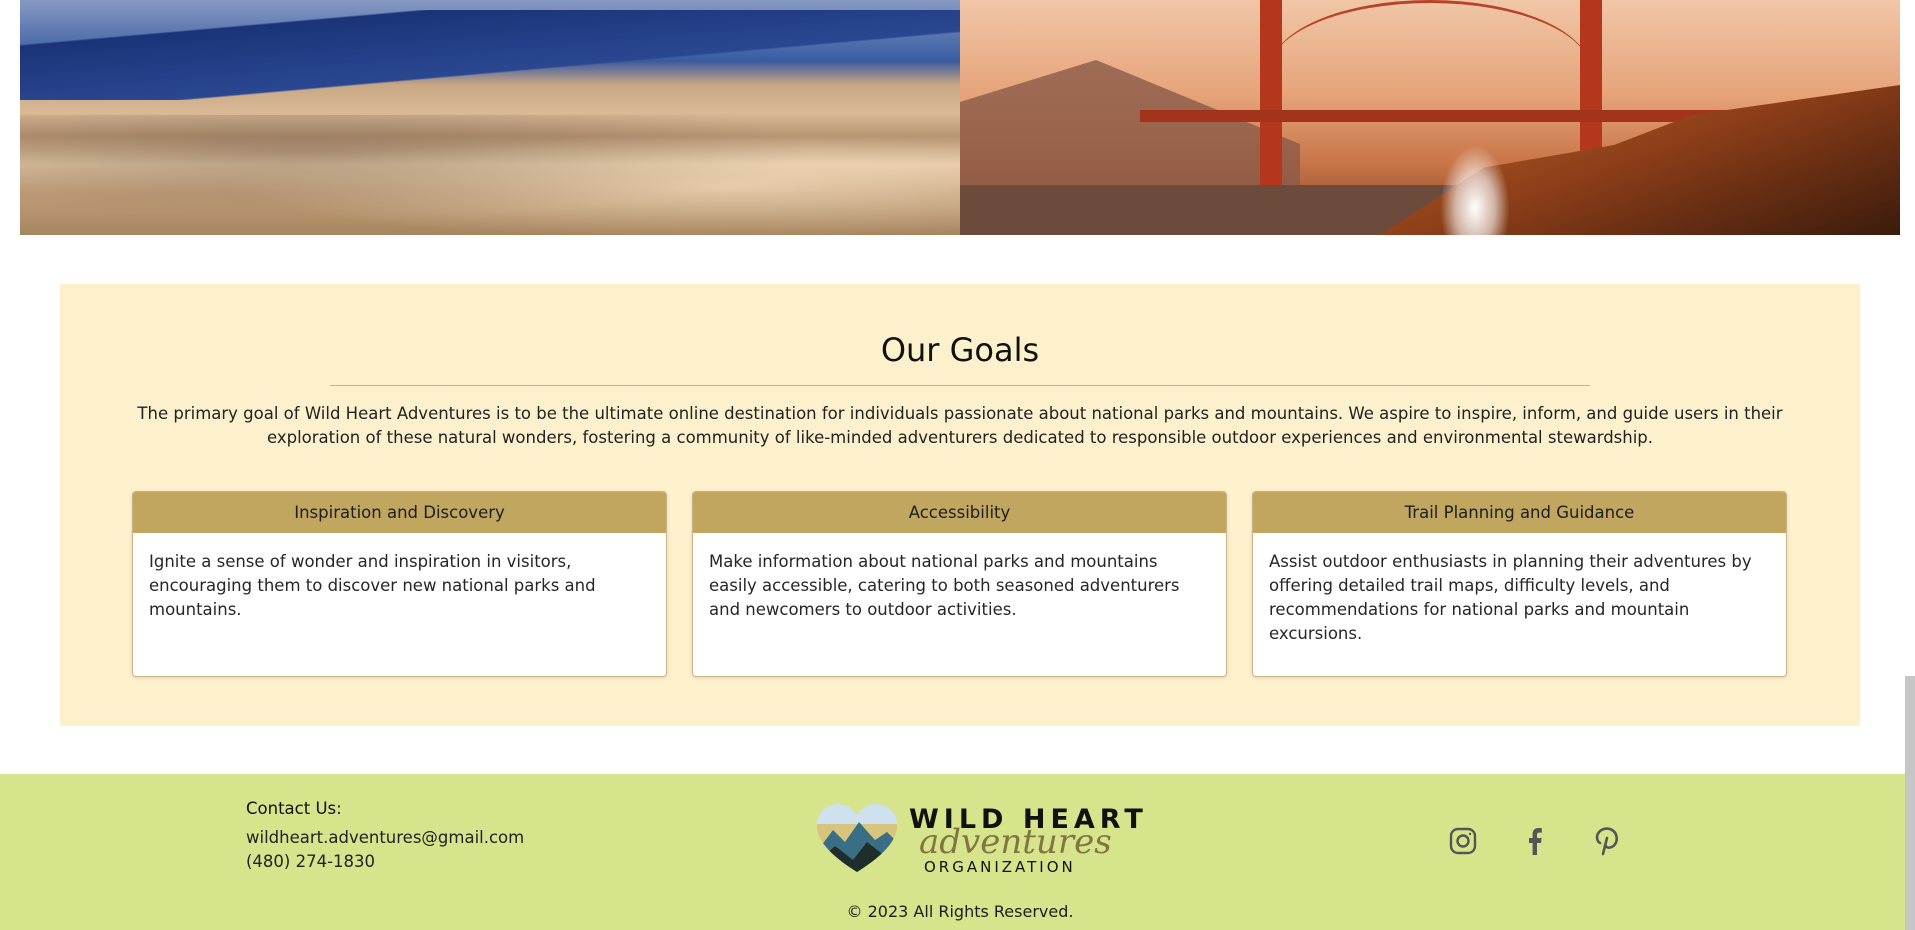 This screenshot has height=930, width=1915. What do you see at coordinates (1000, 867) in the screenshot?
I see `logo-text-organization: ORGANIZATION` at bounding box center [1000, 867].